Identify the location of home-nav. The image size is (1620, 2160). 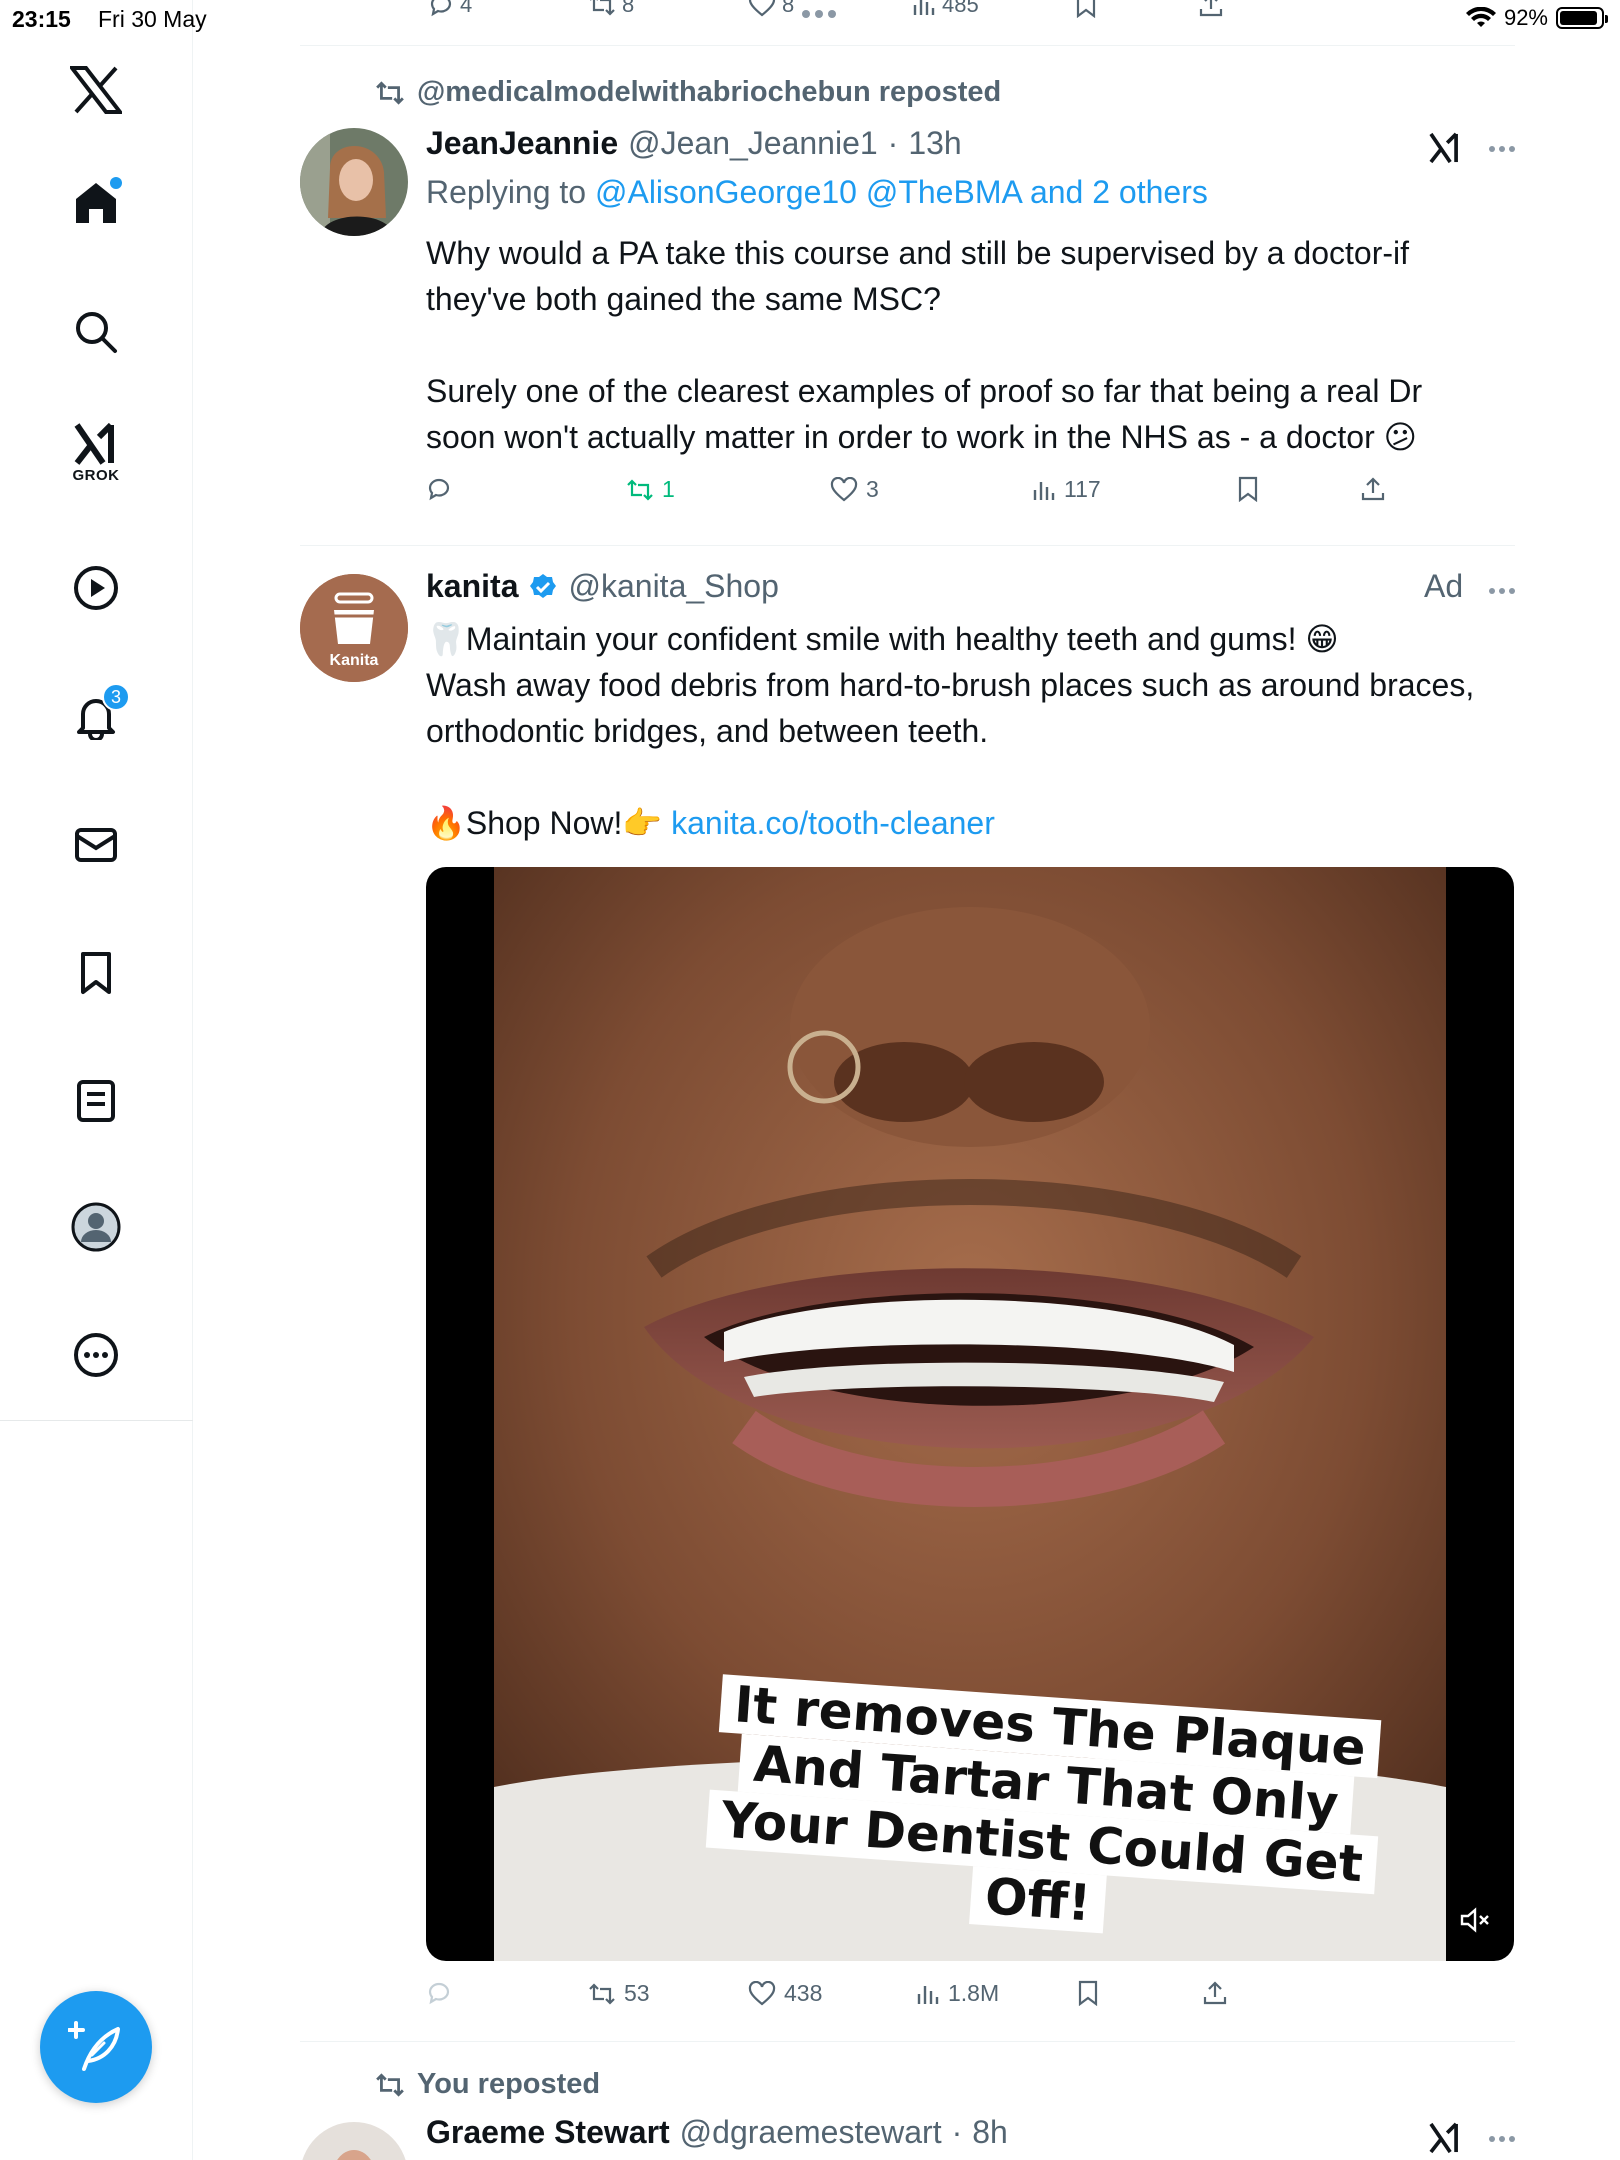
(96, 203).